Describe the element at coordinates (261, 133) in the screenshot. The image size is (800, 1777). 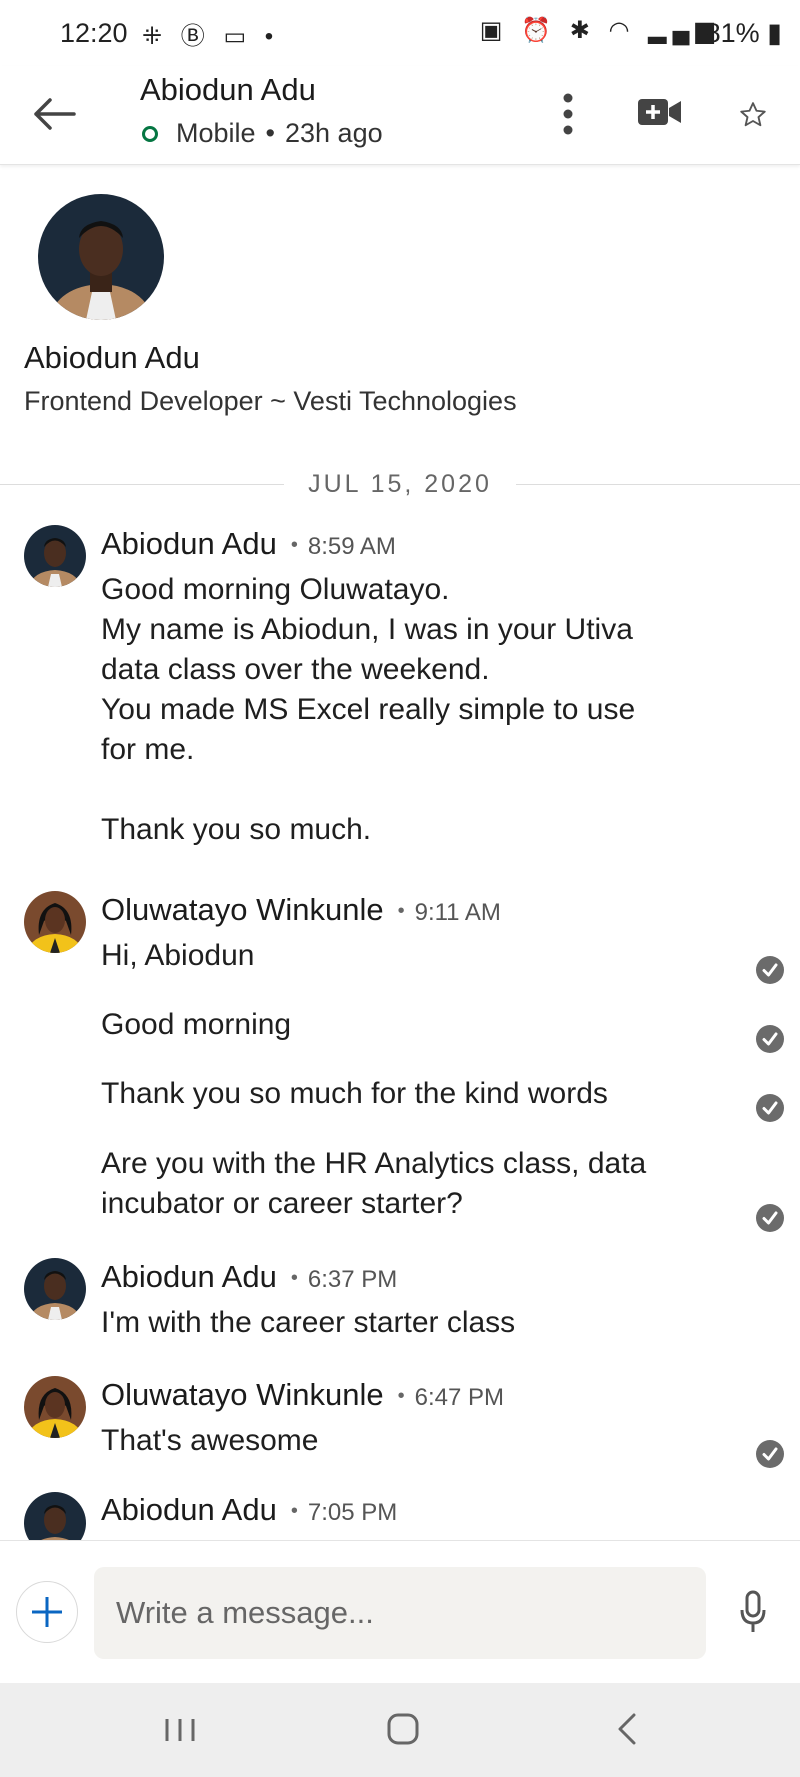
I see `presence-status: Mobile • 23h ago` at that location.